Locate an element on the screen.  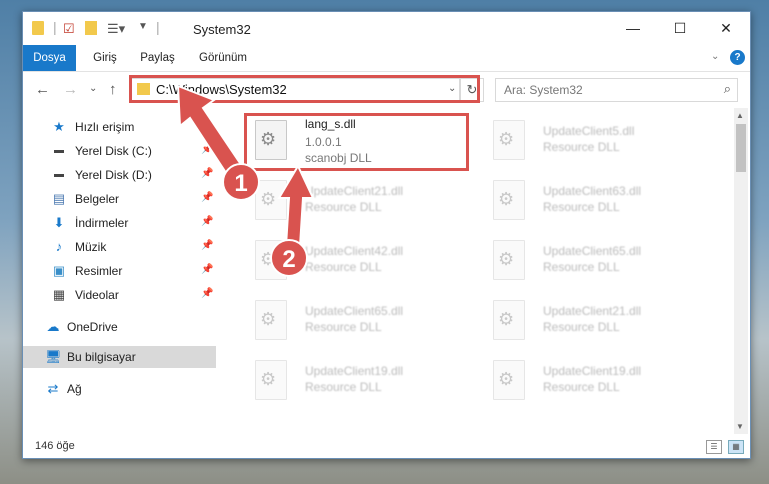
callout-badge-2: 2 is located at coordinates (289, 258).